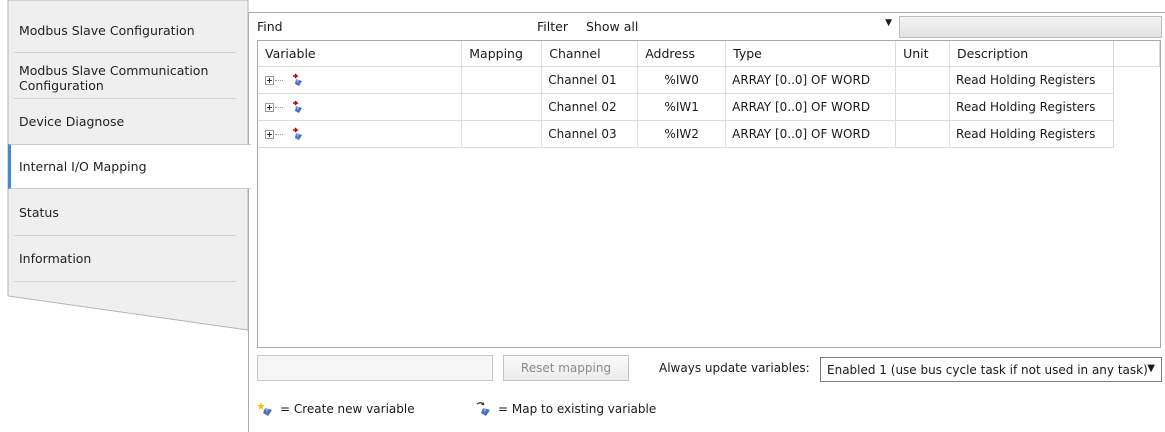 This screenshot has height=432, width=1165. Describe the element at coordinates (270, 26) in the screenshot. I see `find-label: Find` at that location.